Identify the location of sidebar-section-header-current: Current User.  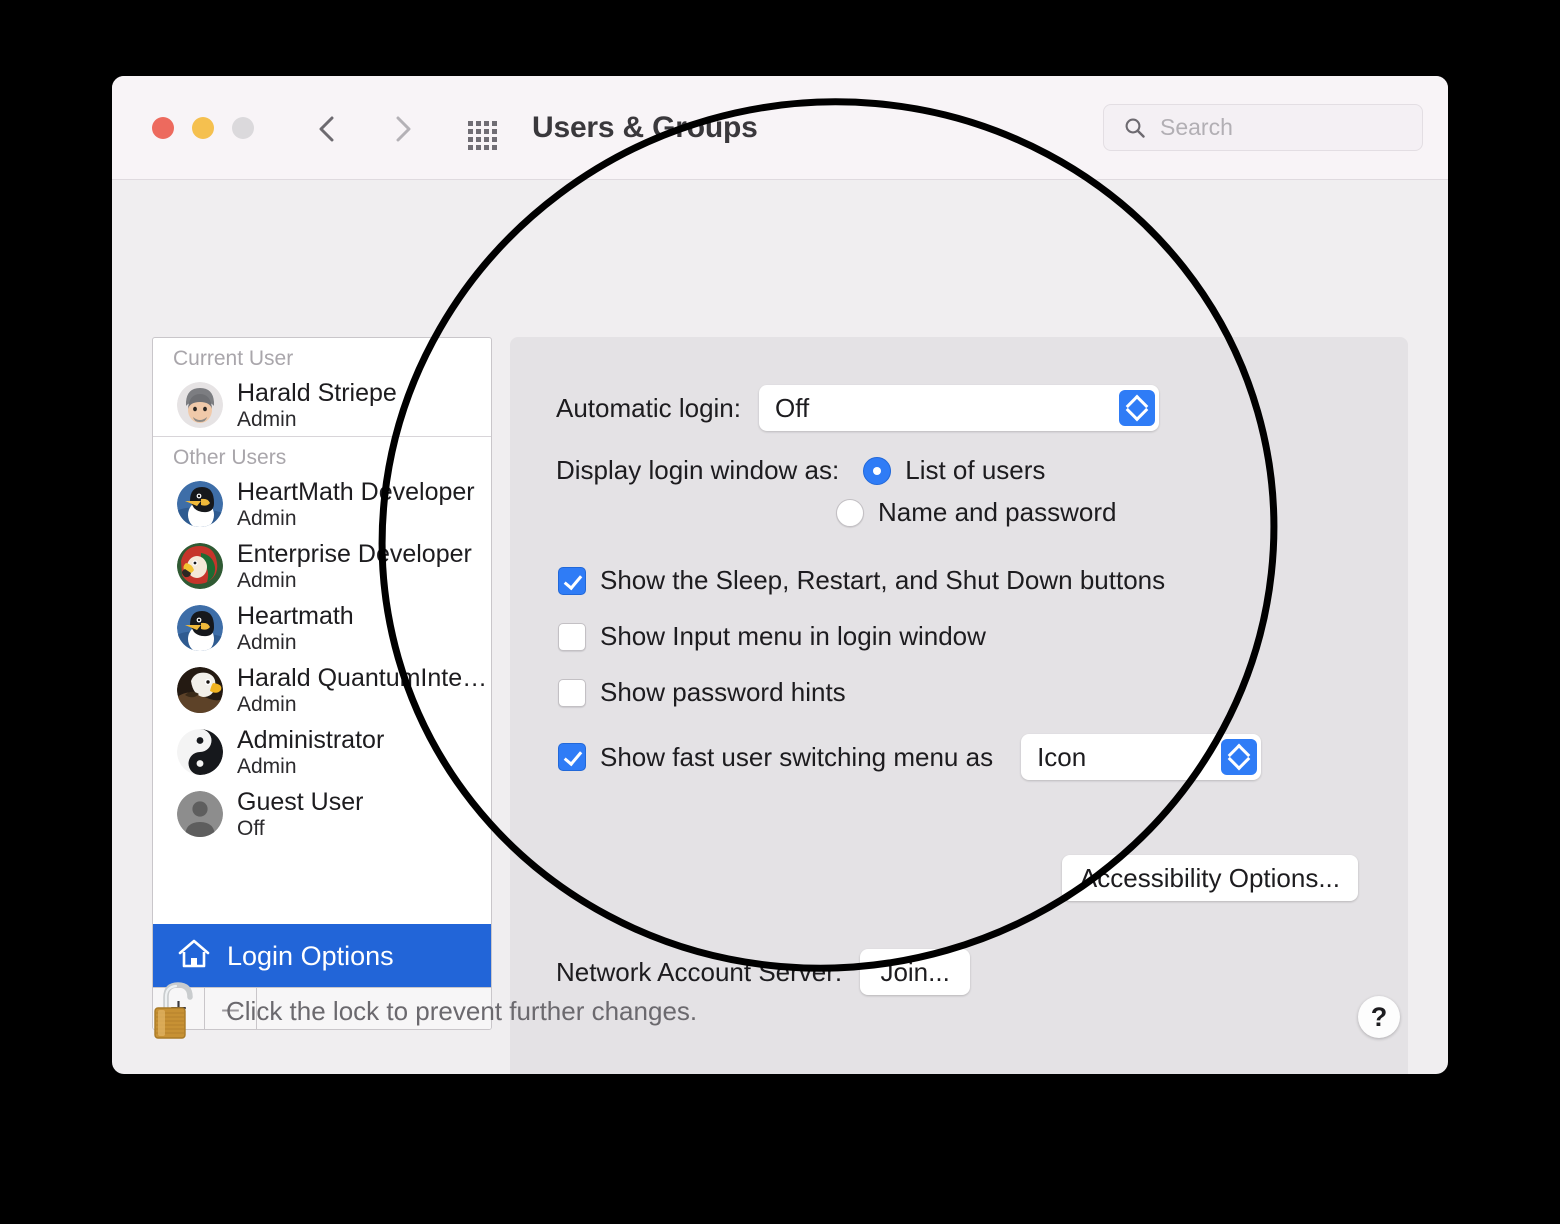
(233, 358).